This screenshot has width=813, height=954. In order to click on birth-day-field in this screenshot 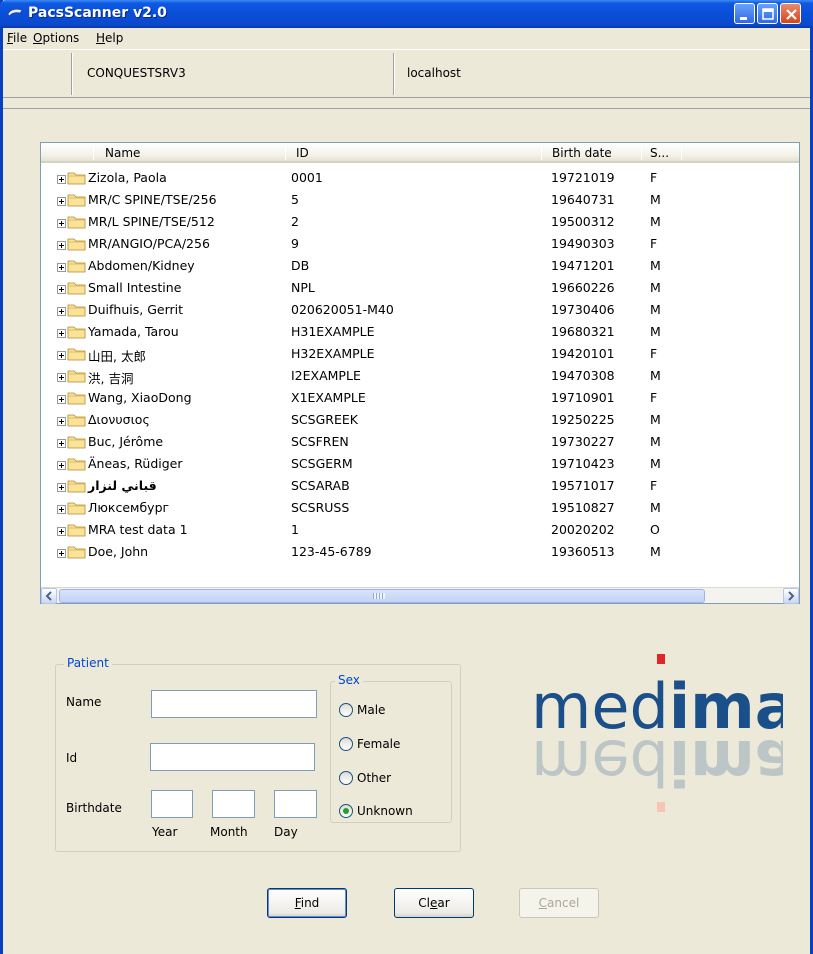, I will do `click(295, 804)`.